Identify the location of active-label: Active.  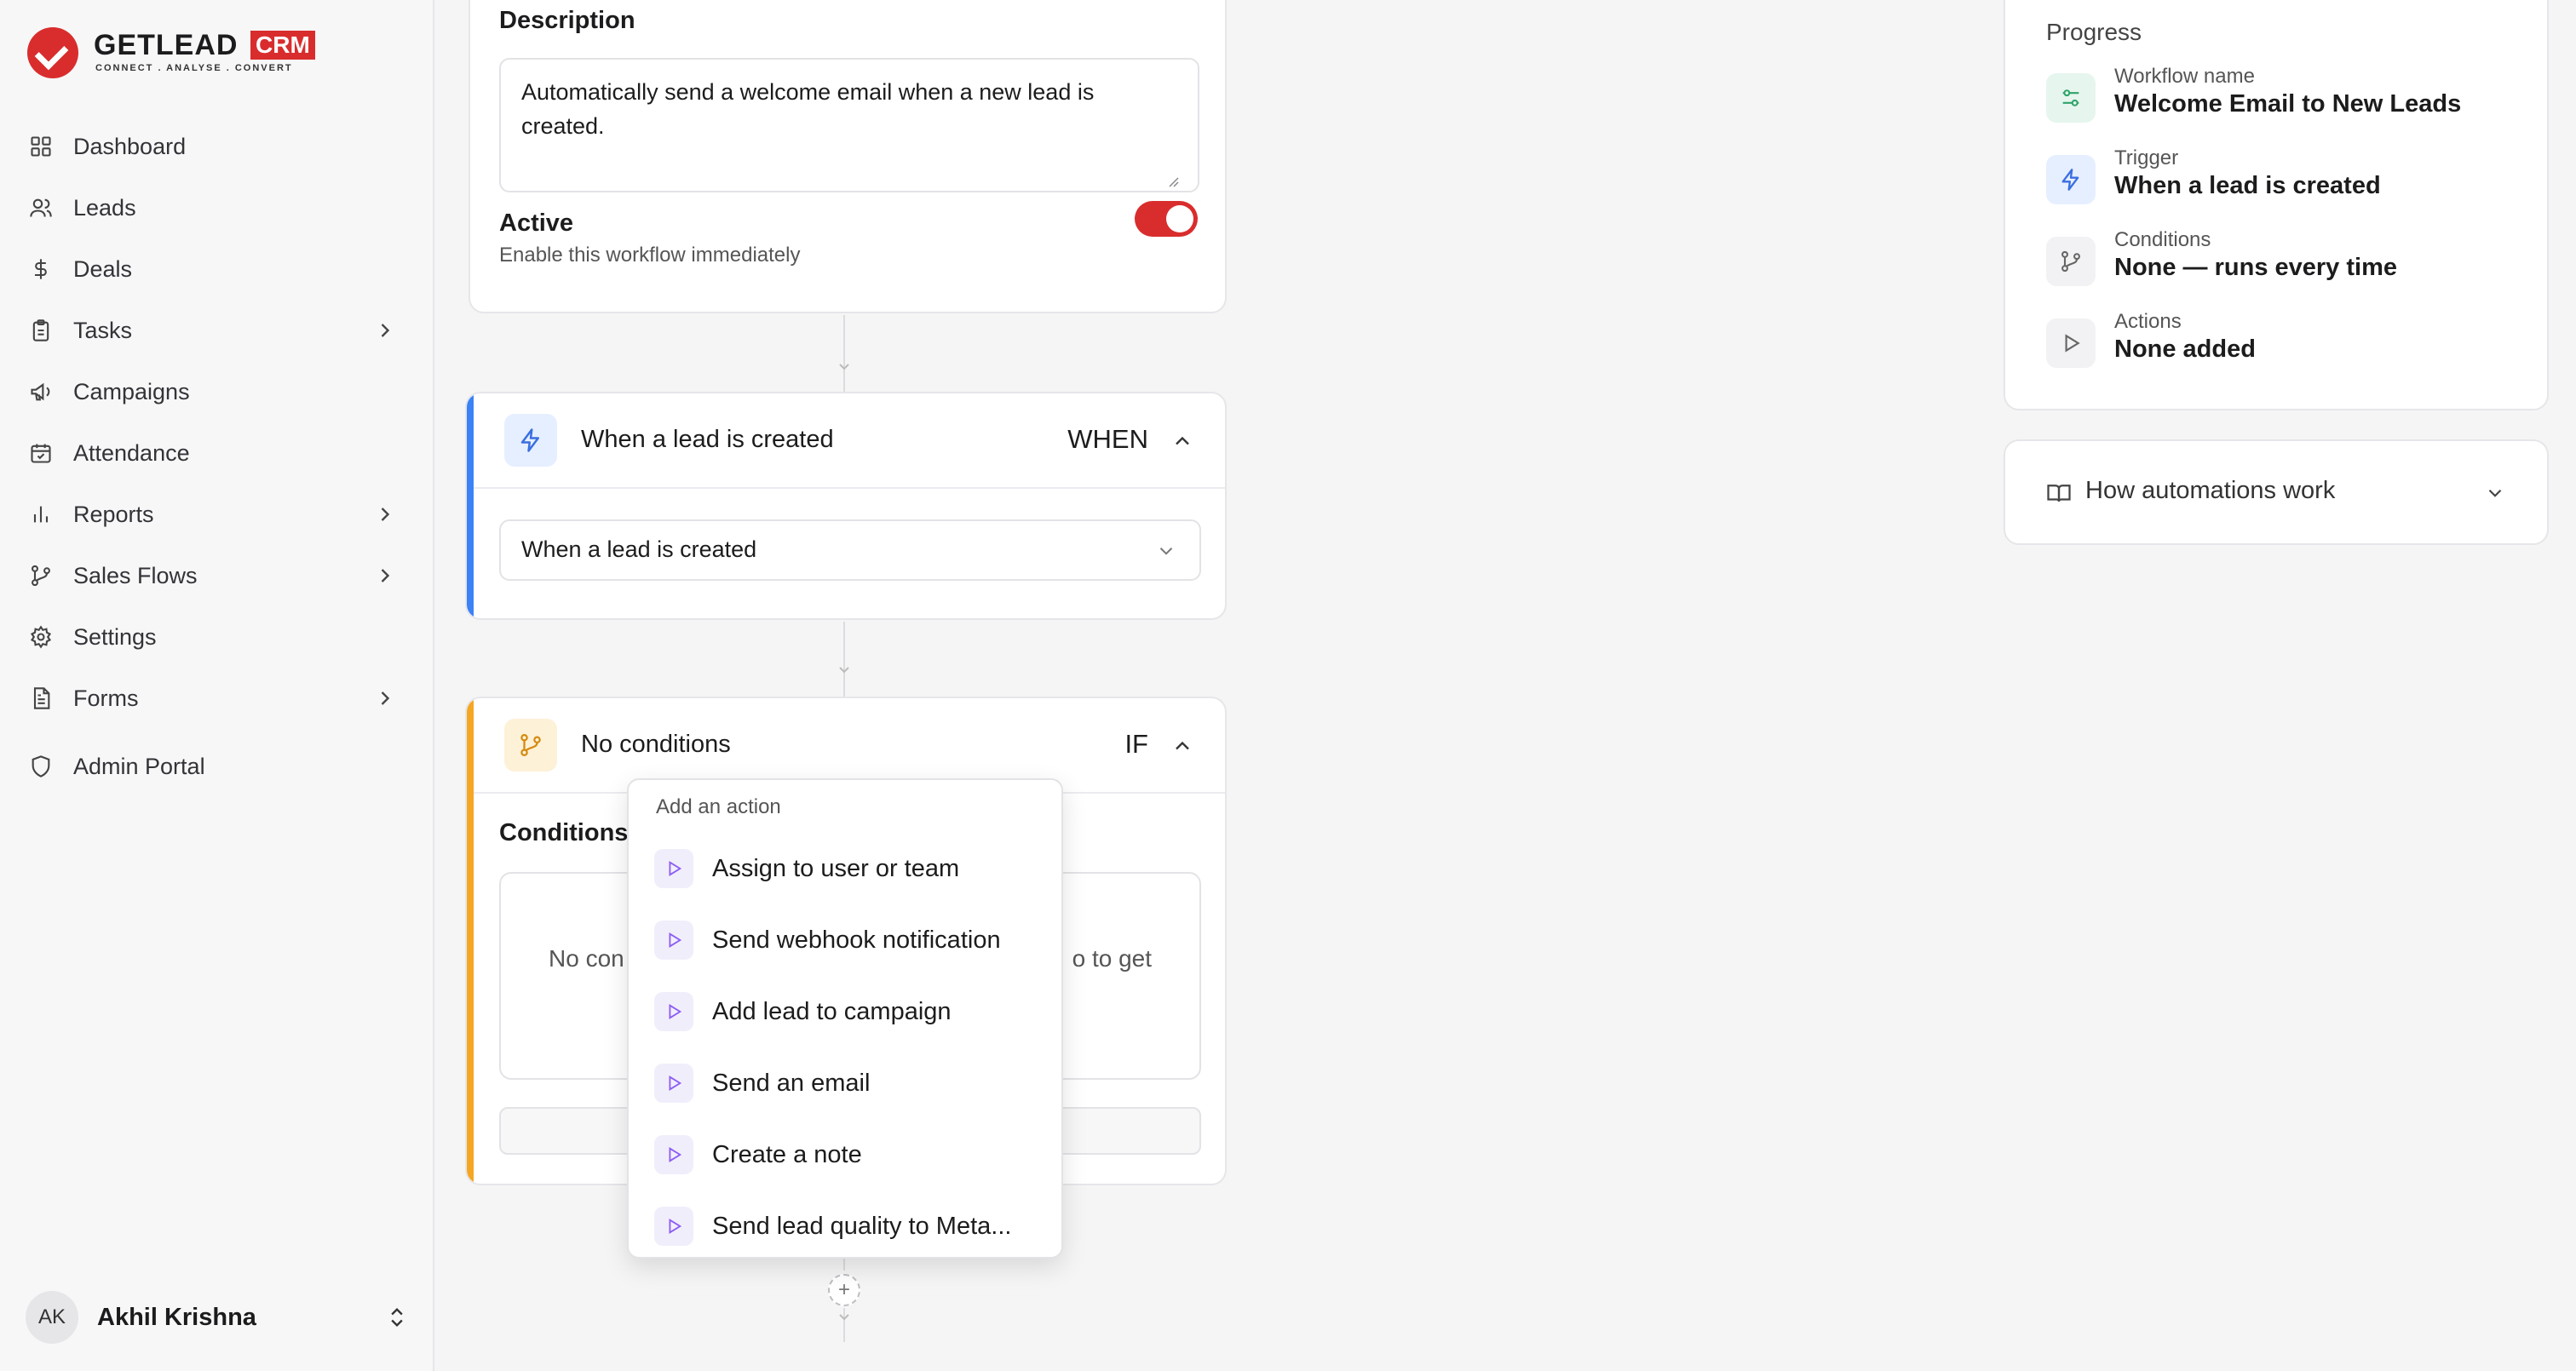
(536, 223).